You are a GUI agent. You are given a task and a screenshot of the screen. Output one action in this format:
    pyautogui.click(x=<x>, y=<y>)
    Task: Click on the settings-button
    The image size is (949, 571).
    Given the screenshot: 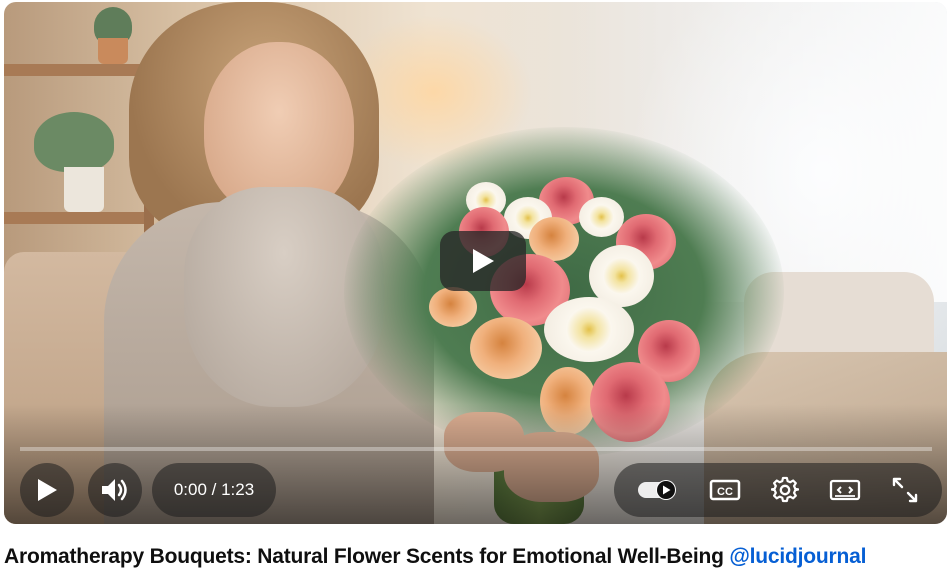 What is the action you would take?
    pyautogui.click(x=785, y=490)
    